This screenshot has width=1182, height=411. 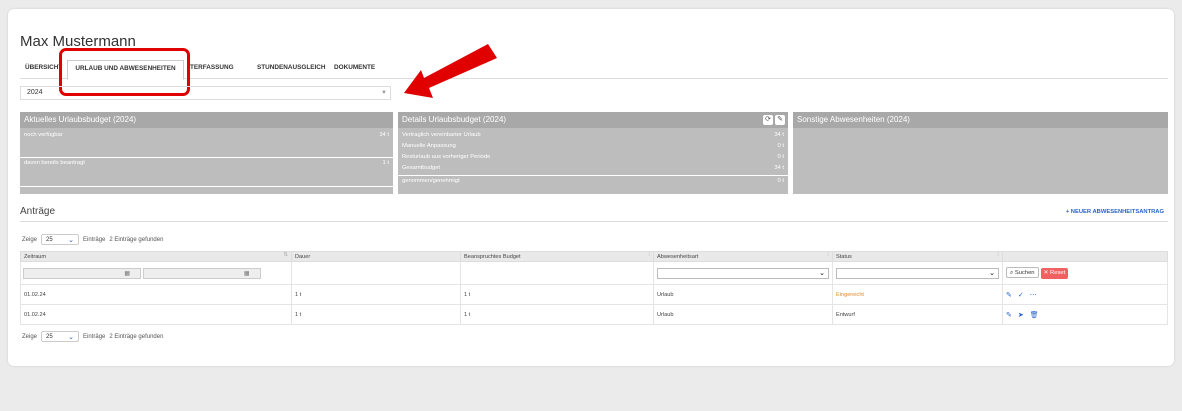 I want to click on panel-title: Aktuelles Urlaubsbudget (2024), so click(x=206, y=120).